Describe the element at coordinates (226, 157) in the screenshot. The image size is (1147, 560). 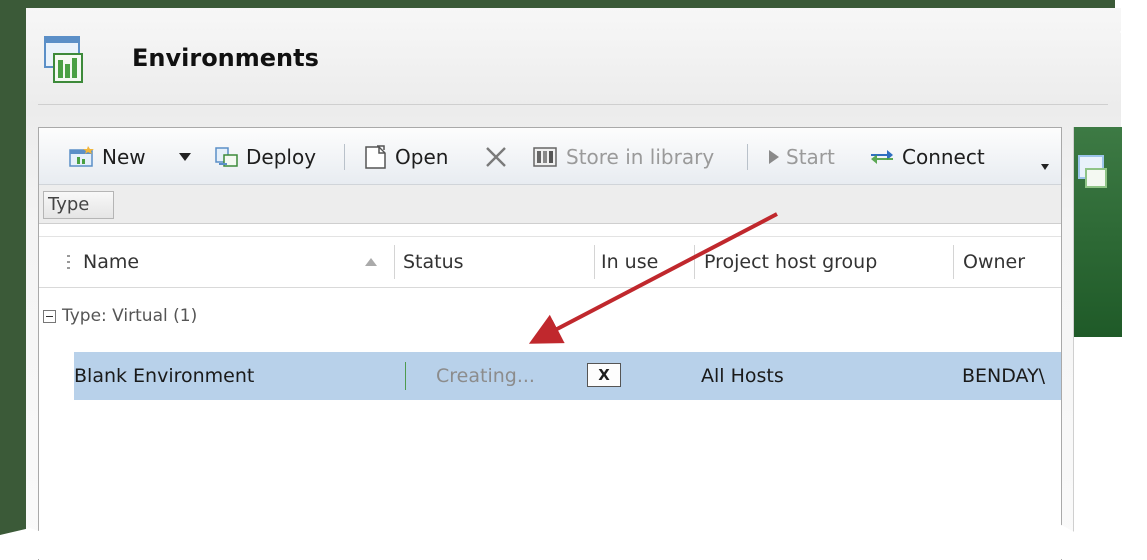
I see `deploy-icon` at that location.